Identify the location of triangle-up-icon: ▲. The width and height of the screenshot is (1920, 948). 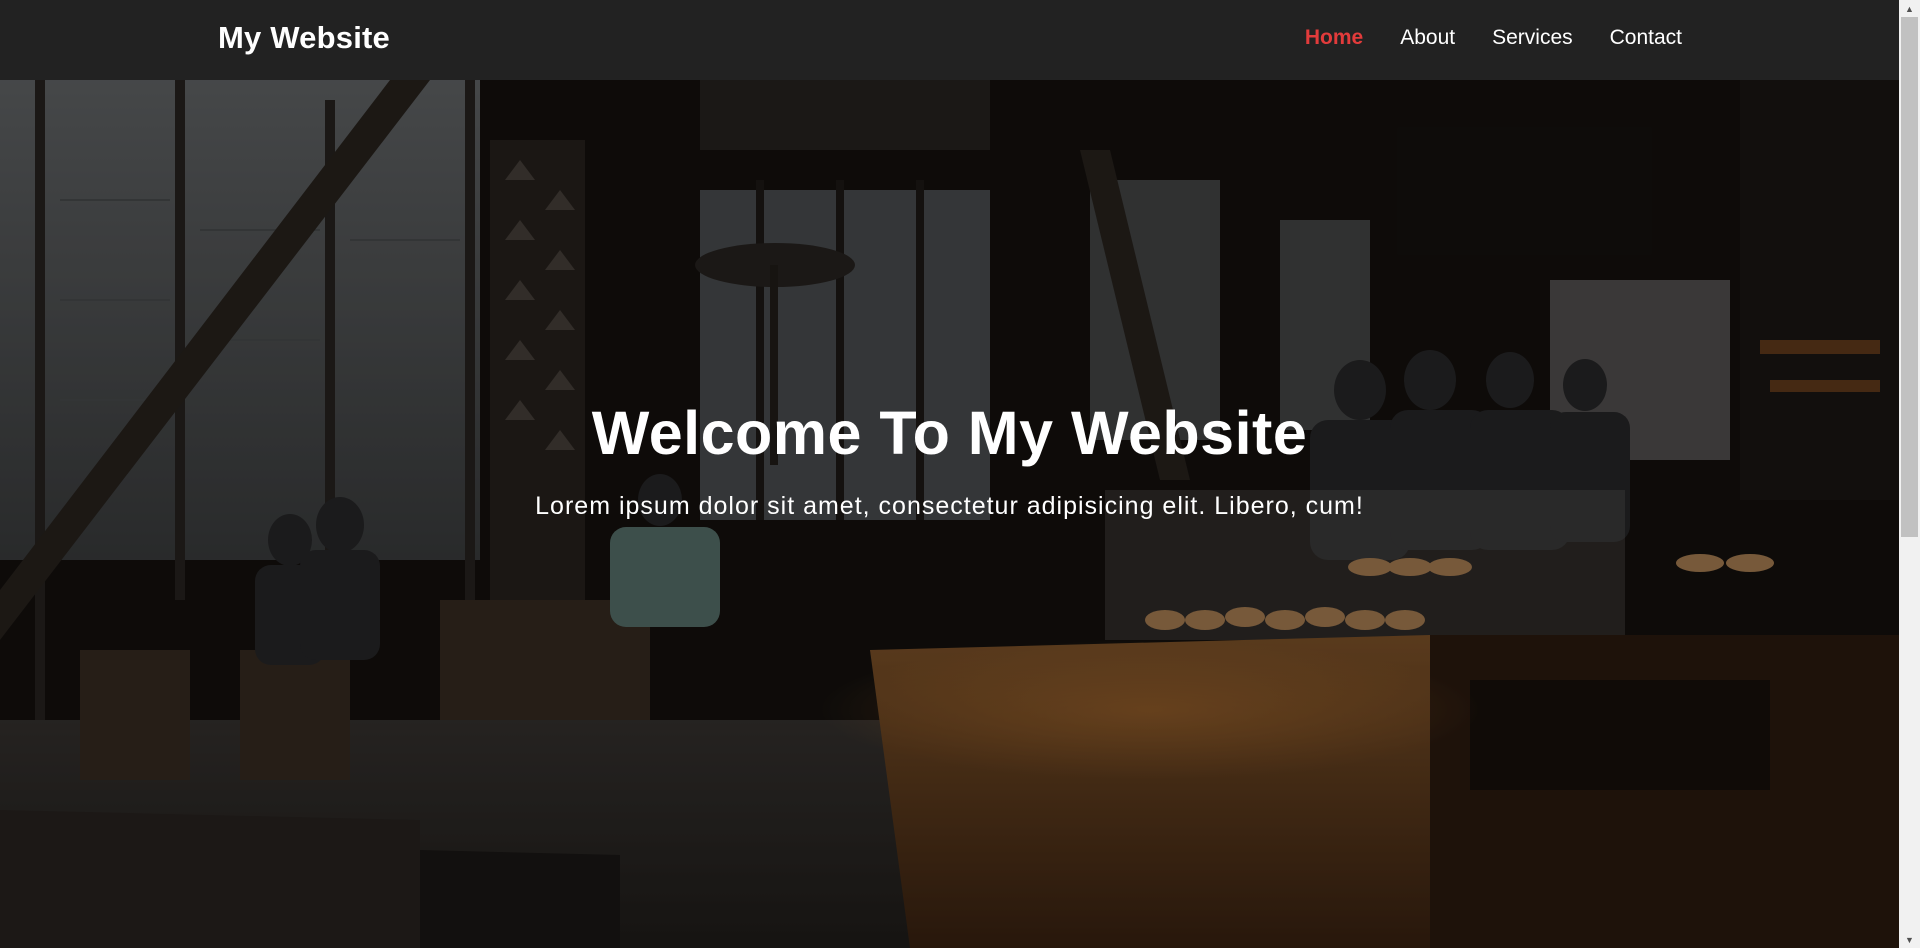
(1909, 8).